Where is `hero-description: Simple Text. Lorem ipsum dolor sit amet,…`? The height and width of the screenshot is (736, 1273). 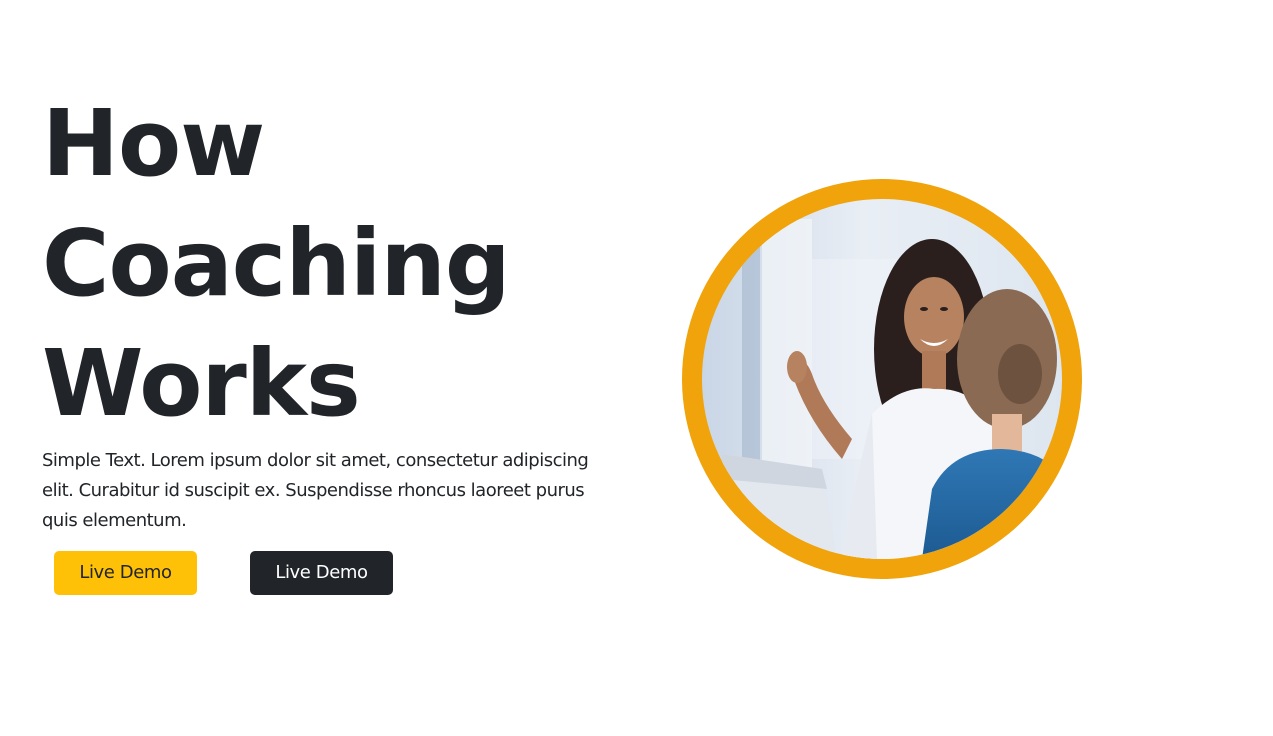 hero-description: Simple Text. Lorem ipsum dolor sit amet,… is located at coordinates (315, 490).